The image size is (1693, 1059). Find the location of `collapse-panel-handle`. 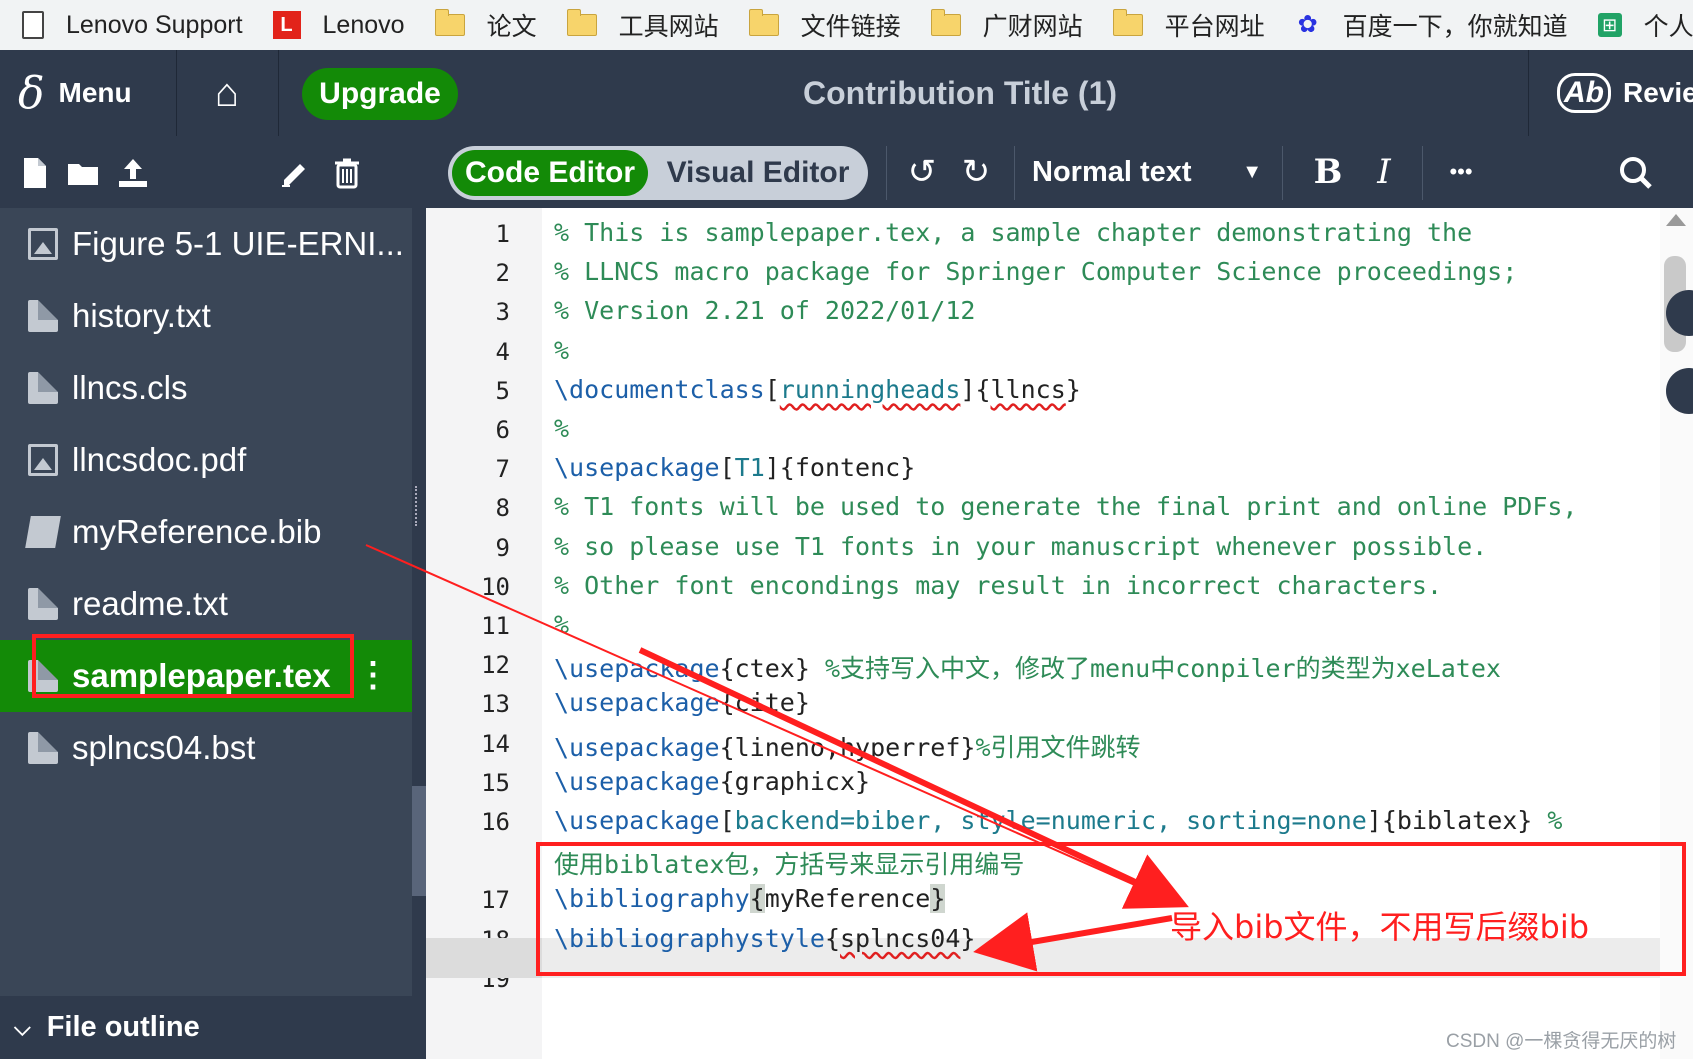

collapse-panel-handle is located at coordinates (419, 841).